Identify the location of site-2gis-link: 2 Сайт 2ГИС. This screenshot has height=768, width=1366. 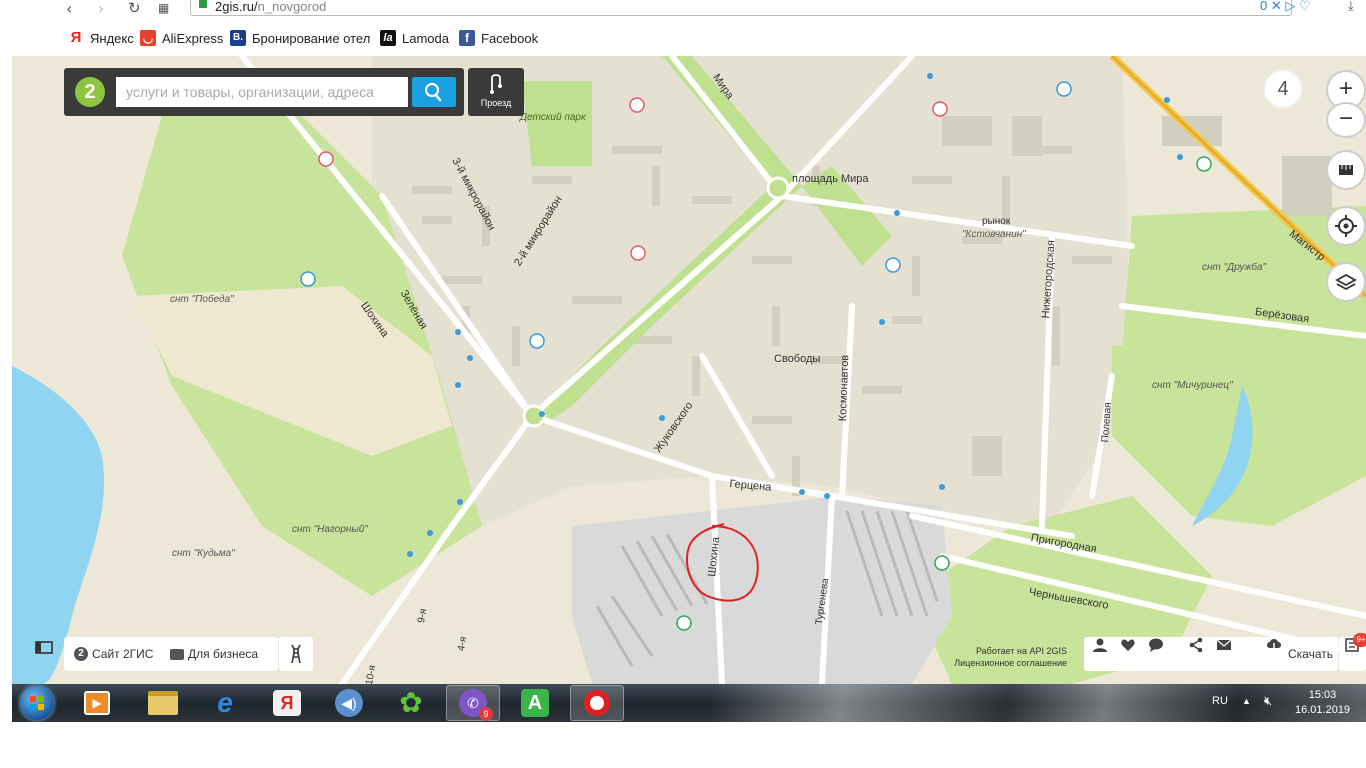
(113, 654).